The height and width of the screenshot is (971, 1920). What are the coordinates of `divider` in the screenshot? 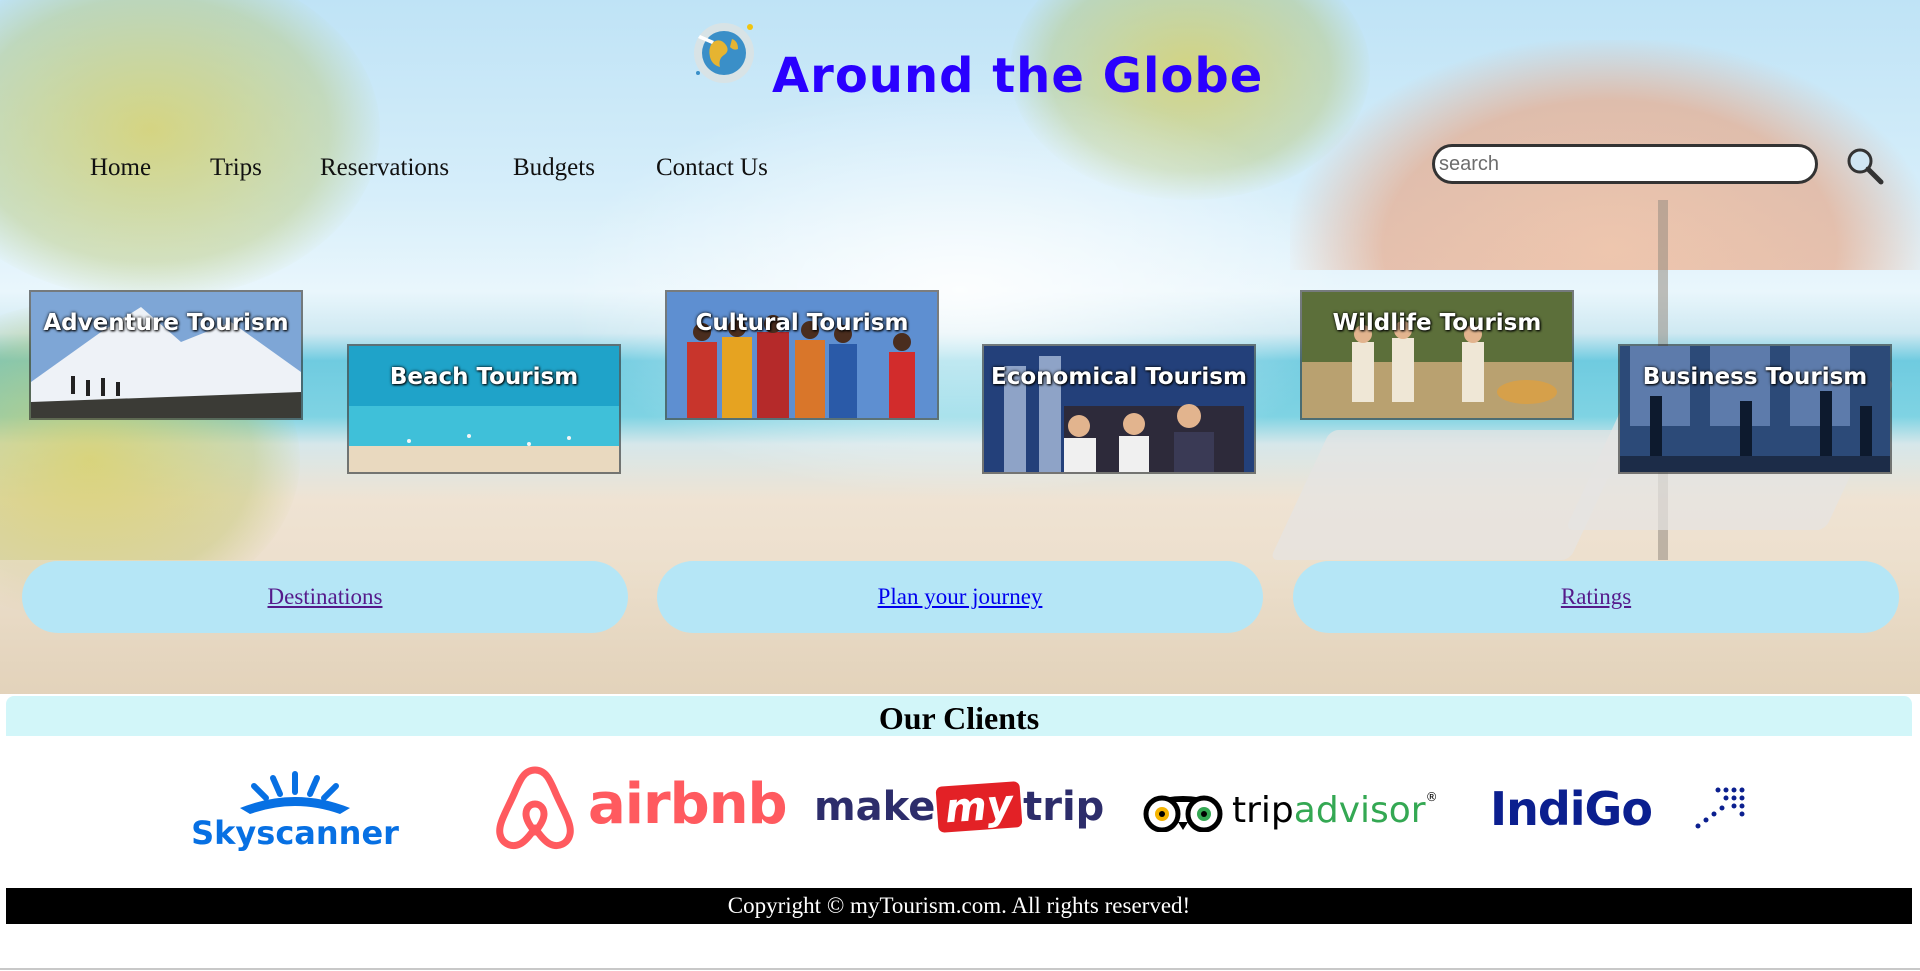 It's located at (960, 969).